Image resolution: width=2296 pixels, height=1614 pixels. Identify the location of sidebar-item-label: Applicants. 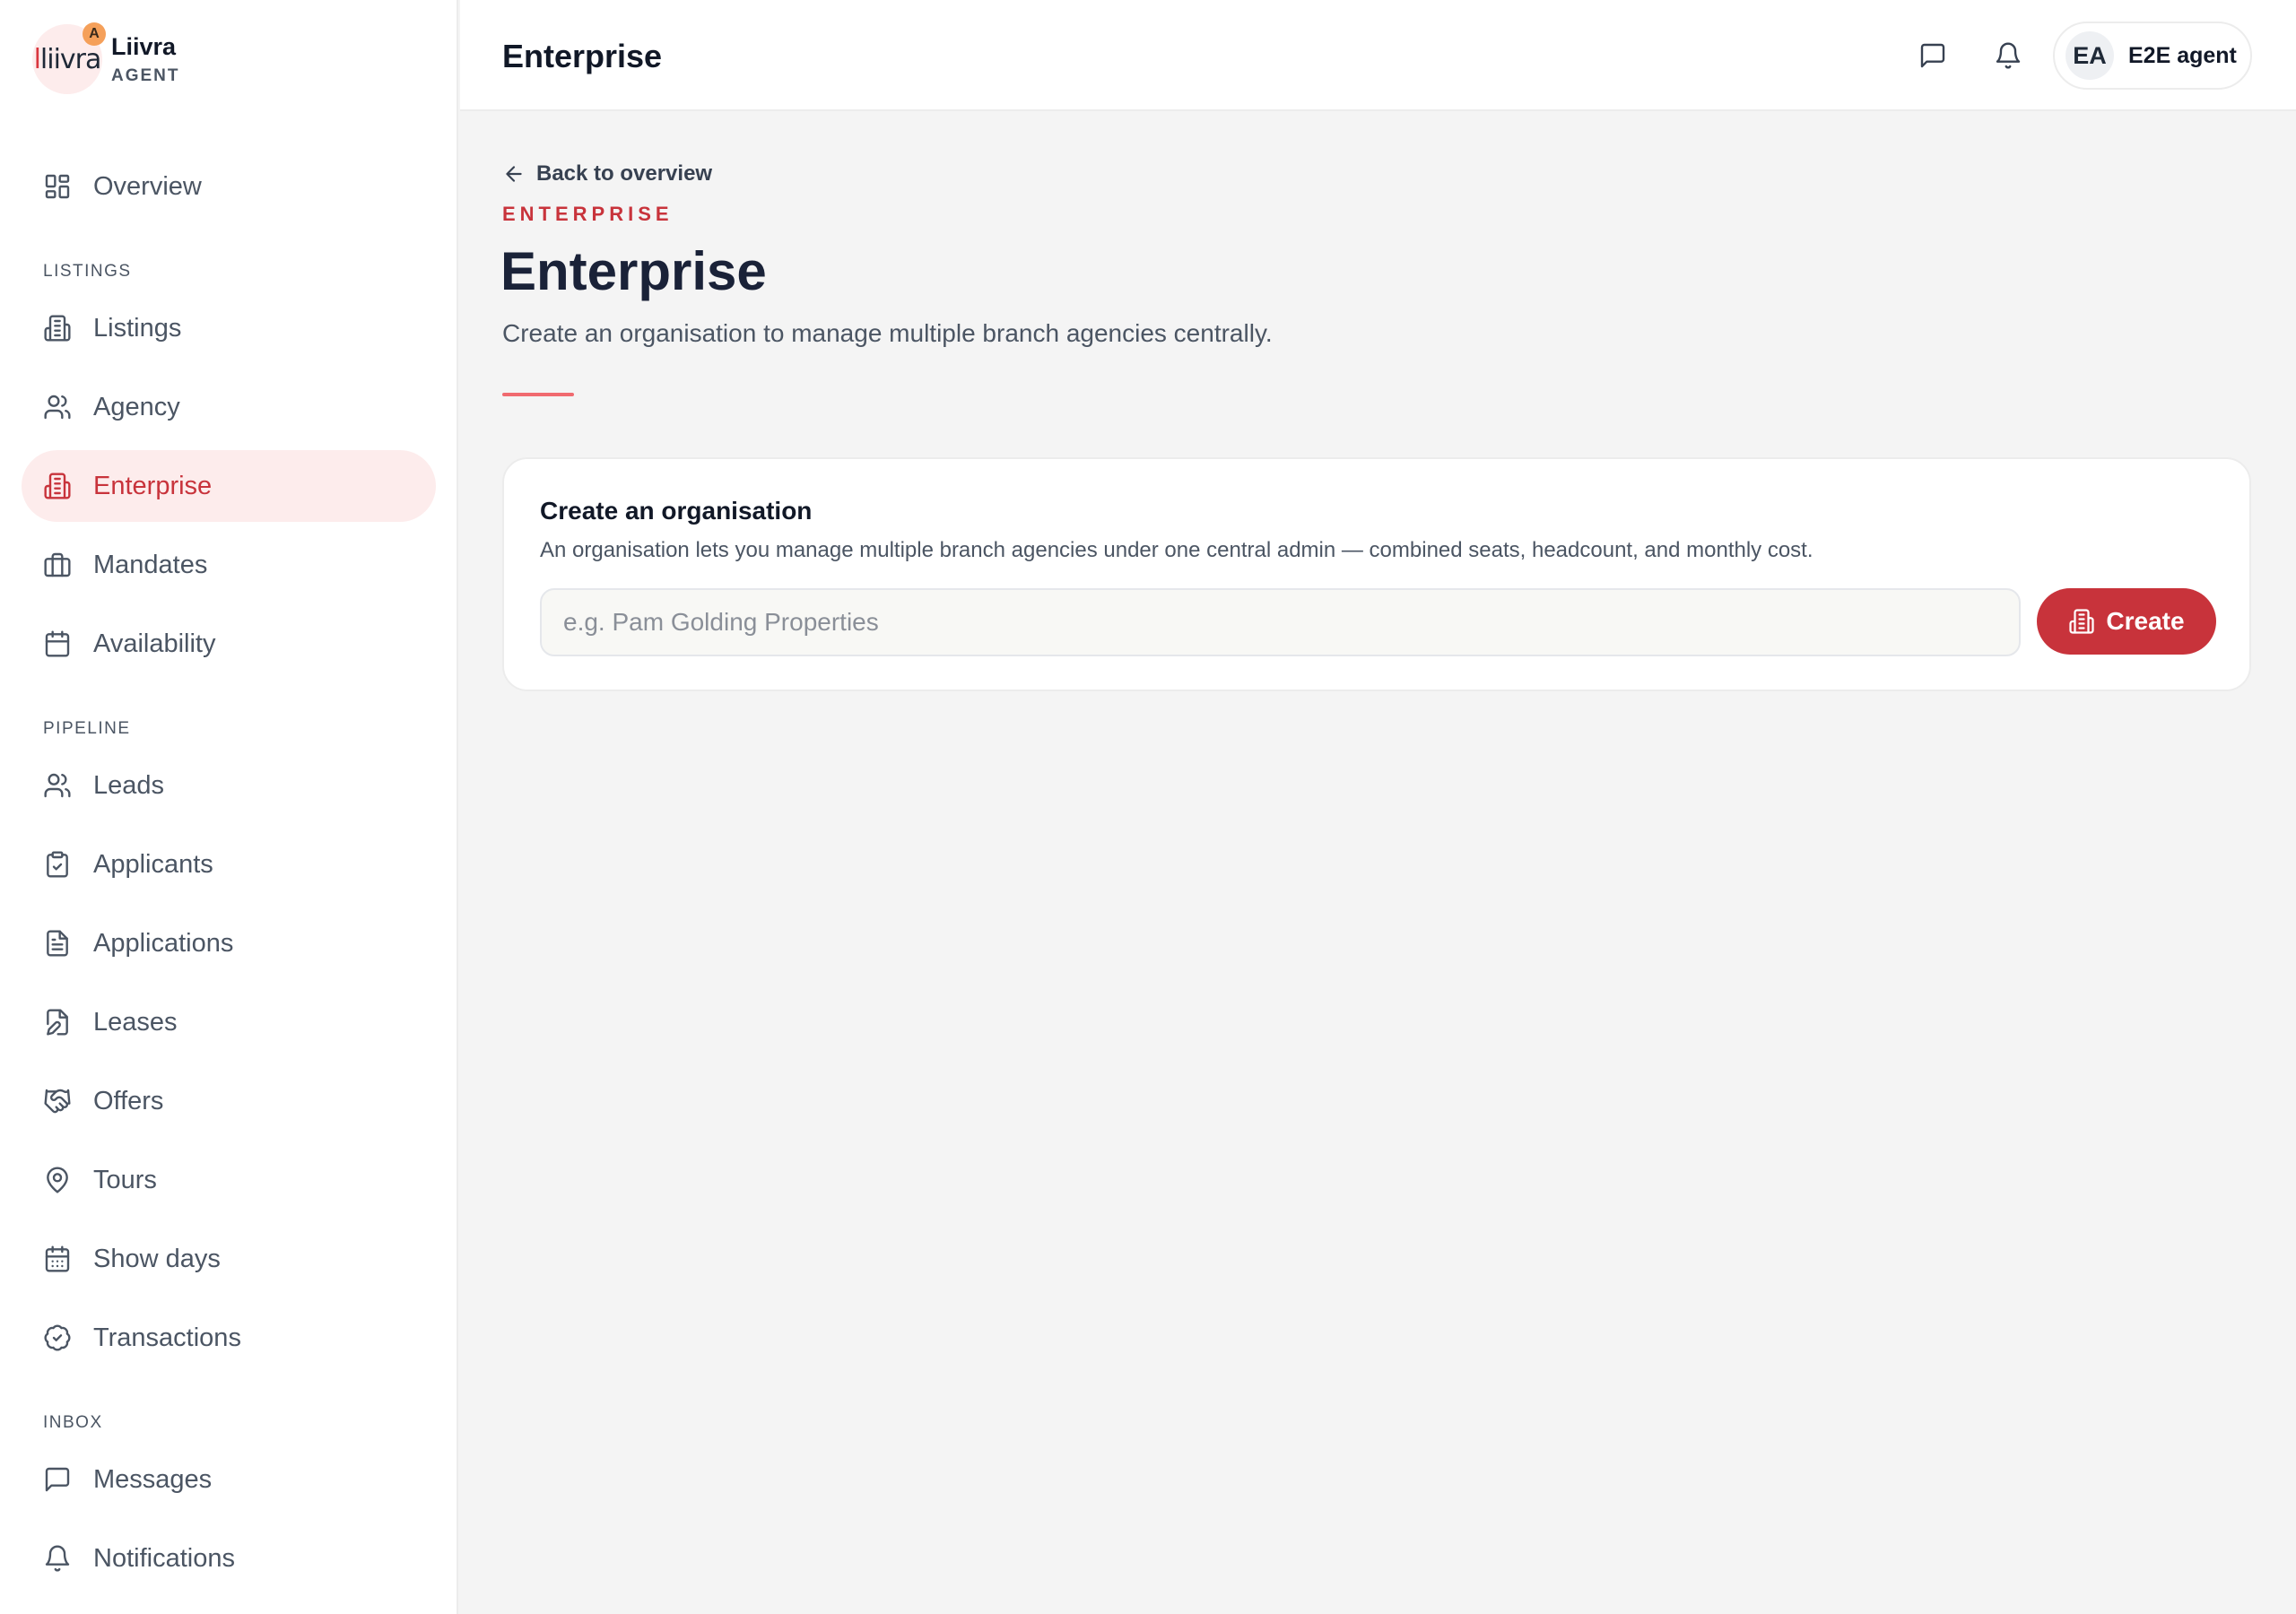
(153, 864).